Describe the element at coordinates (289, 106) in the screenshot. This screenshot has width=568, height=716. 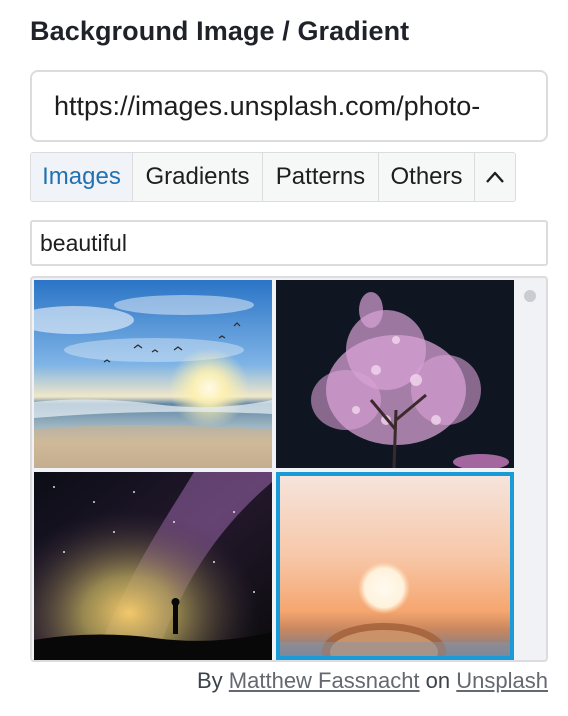
I see `background-url-input` at that location.